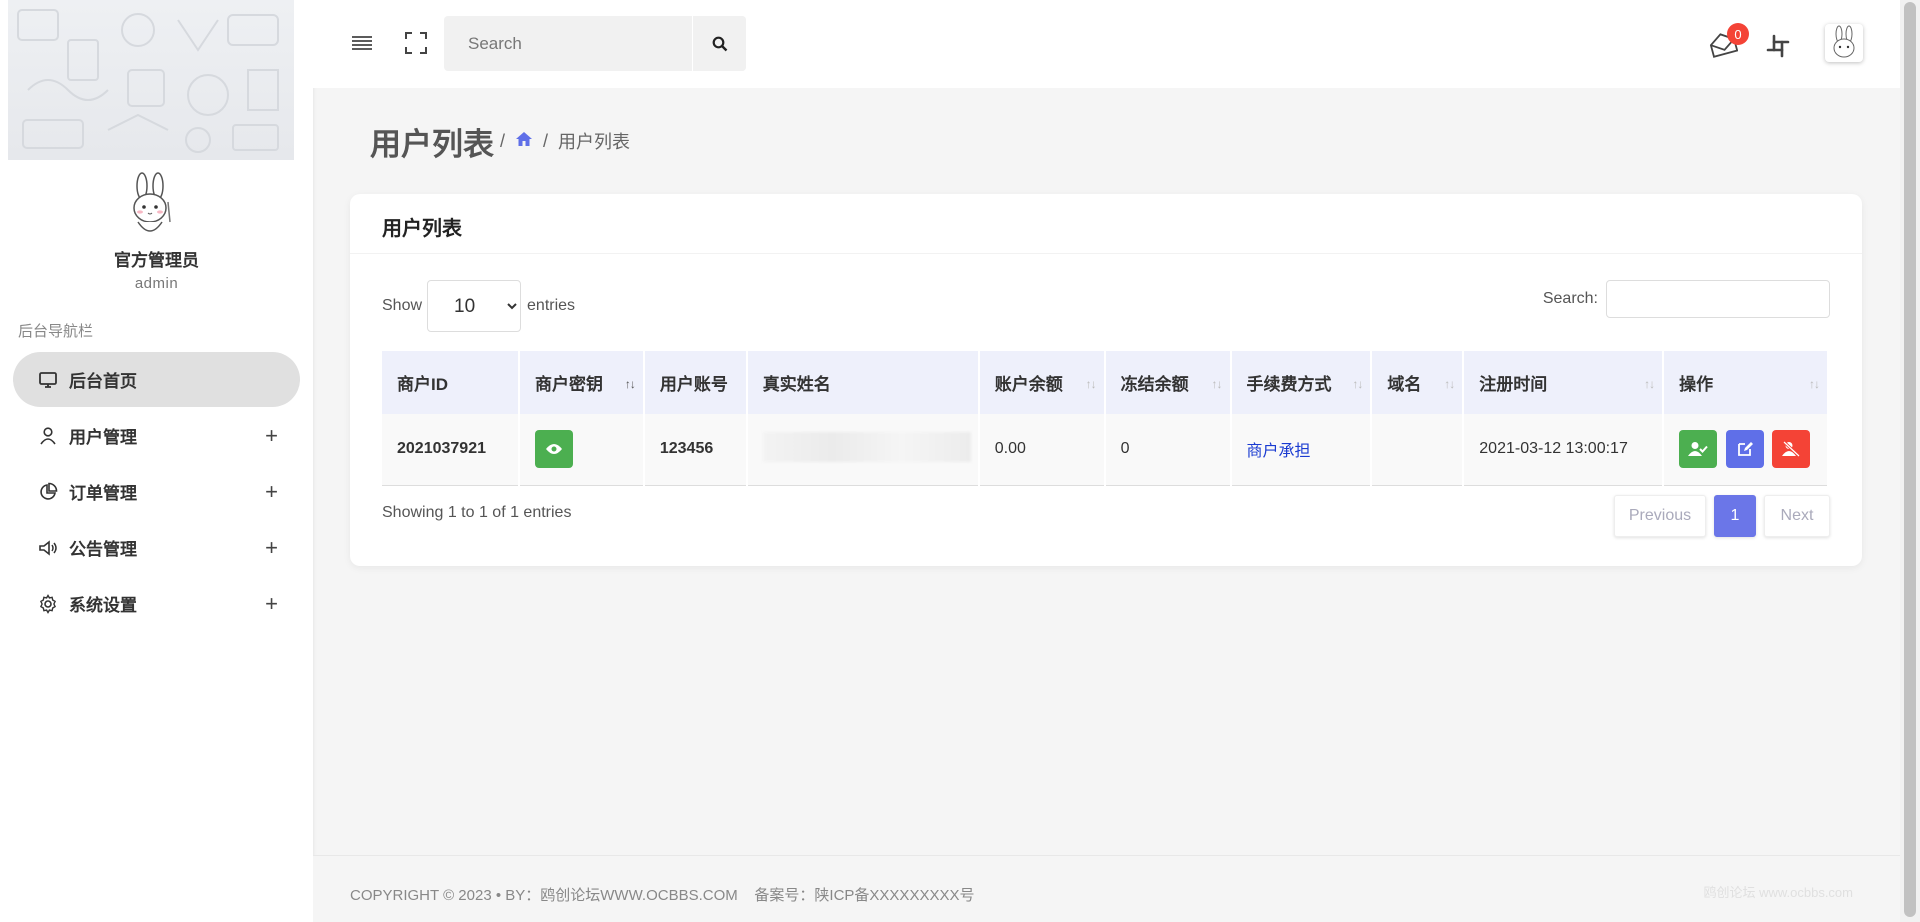 The height and width of the screenshot is (922, 1920). Describe the element at coordinates (1778, 46) in the screenshot. I see `slack-icon` at that location.